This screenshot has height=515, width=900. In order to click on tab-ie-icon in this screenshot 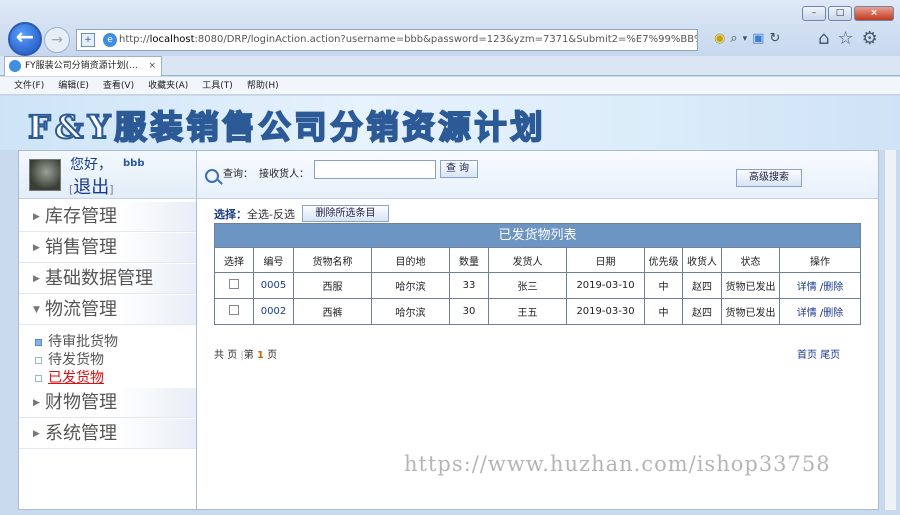, I will do `click(15, 66)`.